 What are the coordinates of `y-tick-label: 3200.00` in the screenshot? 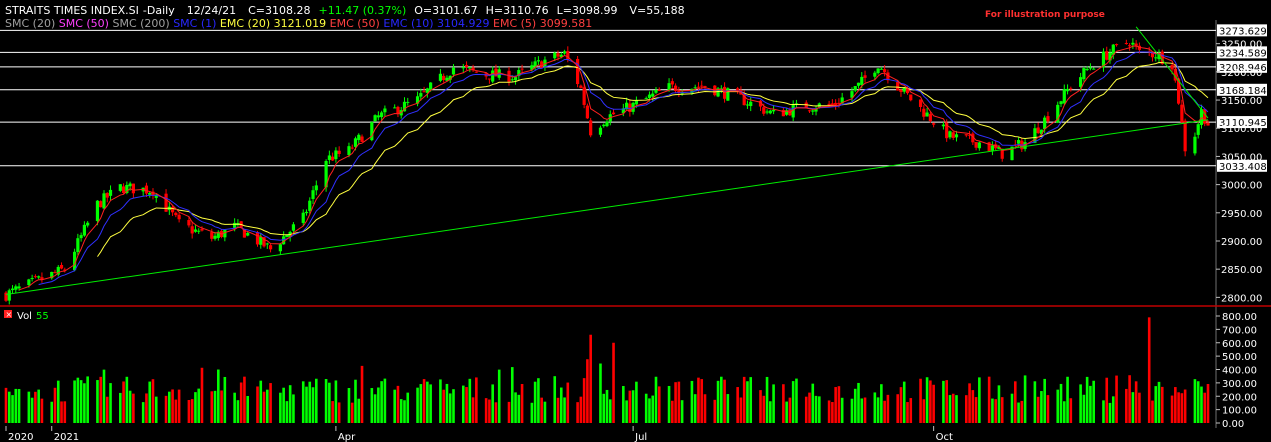 It's located at (1241, 73).